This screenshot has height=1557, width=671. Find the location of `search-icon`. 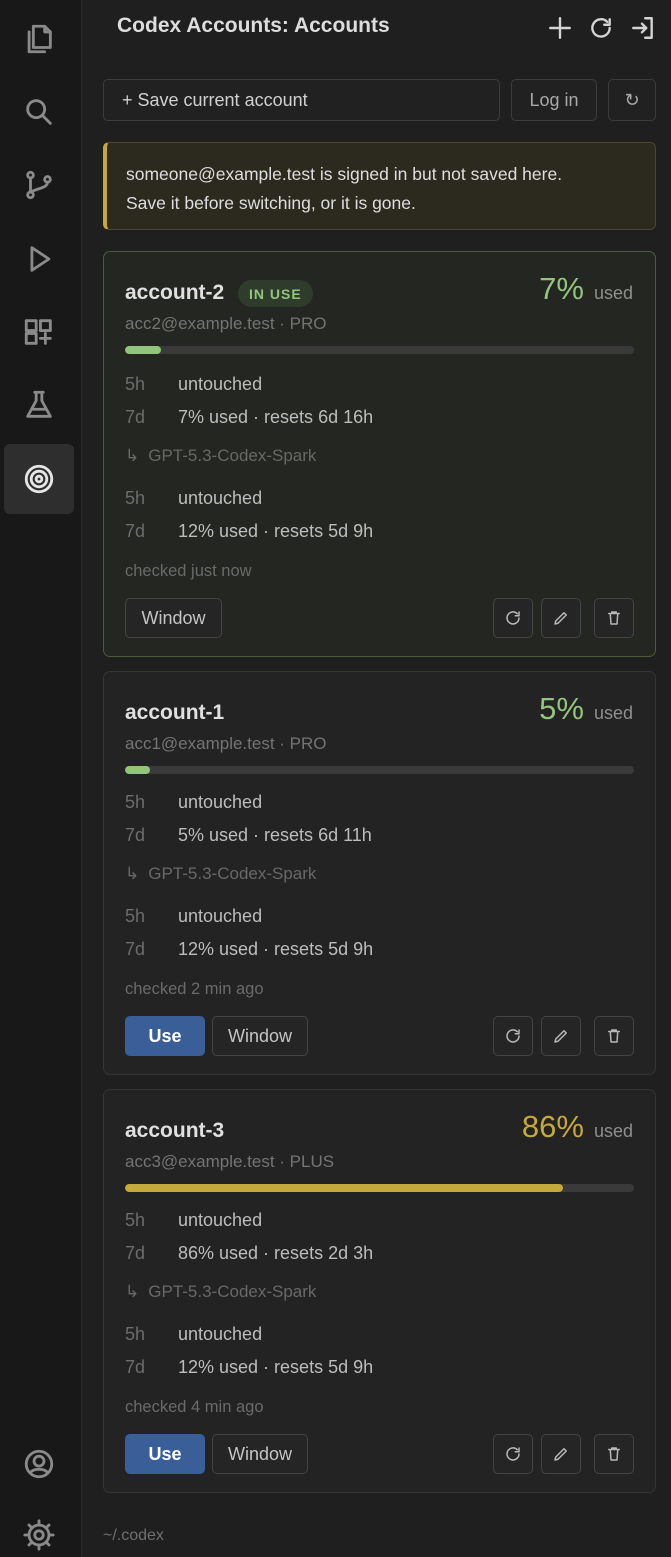

search-icon is located at coordinates (39, 112).